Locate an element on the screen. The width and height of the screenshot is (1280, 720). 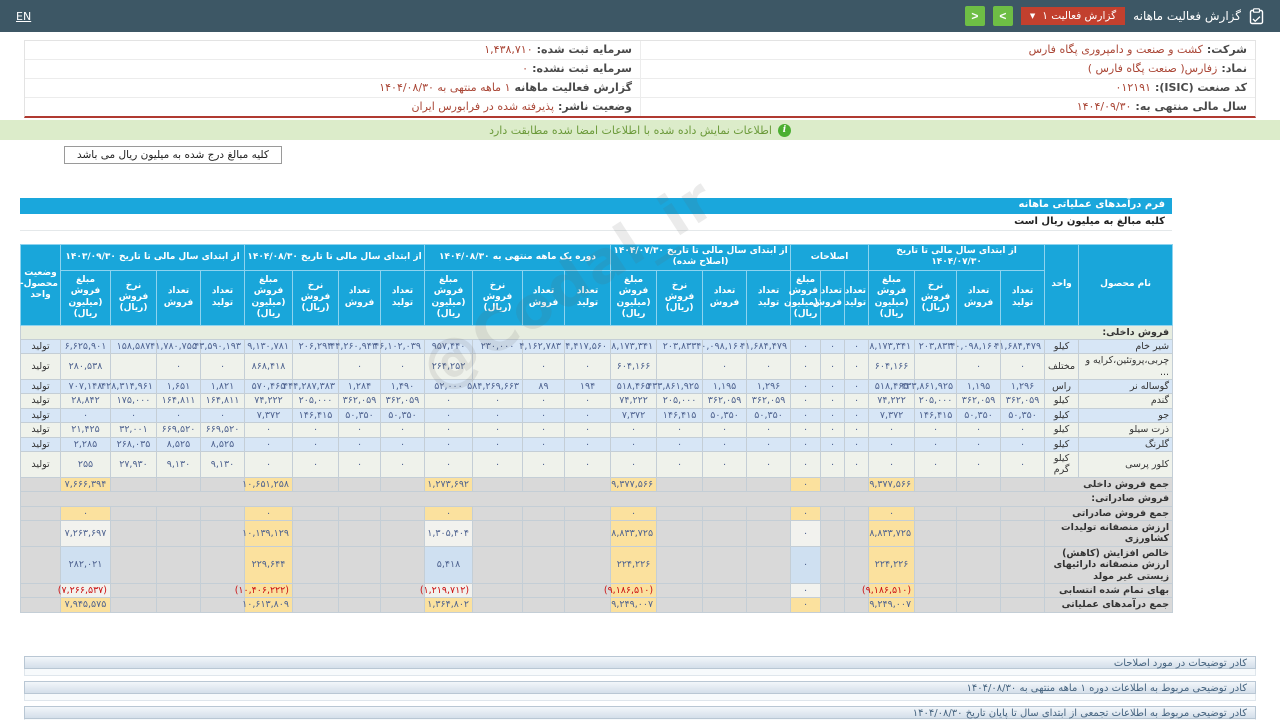
unit-cell: کیلو is located at coordinates (1062, 401).